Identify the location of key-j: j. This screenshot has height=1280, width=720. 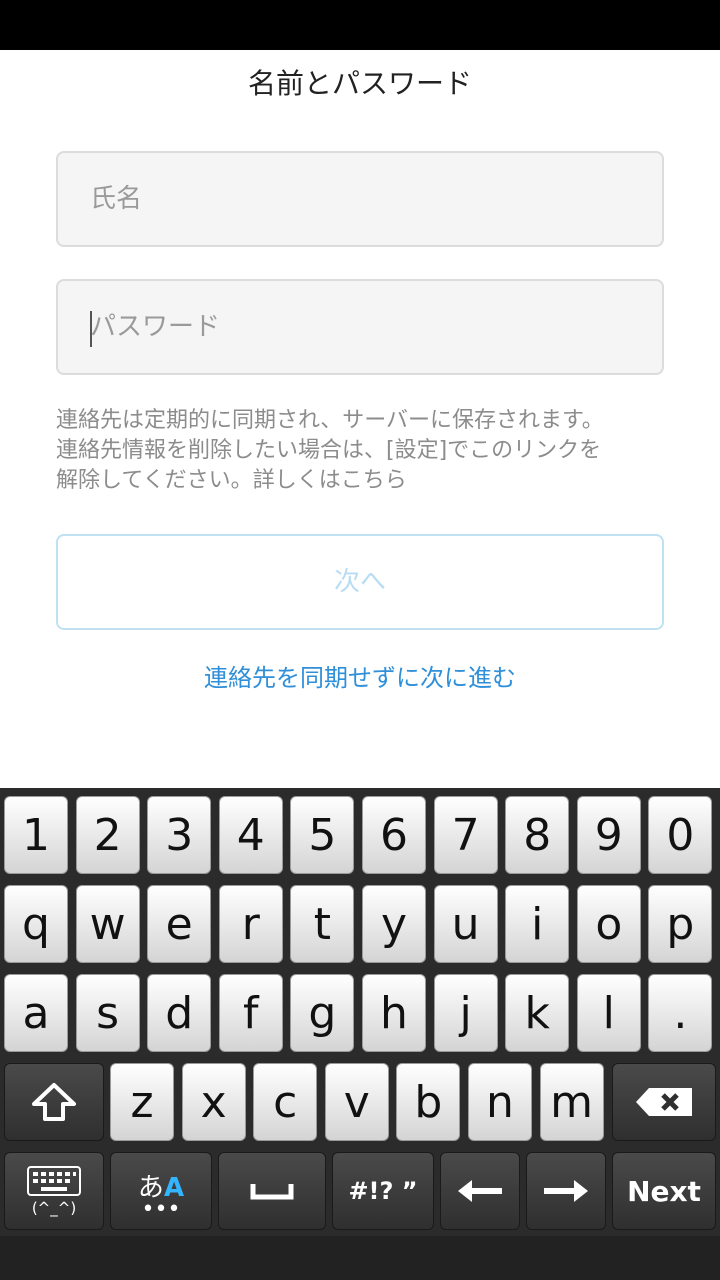
(465, 1013).